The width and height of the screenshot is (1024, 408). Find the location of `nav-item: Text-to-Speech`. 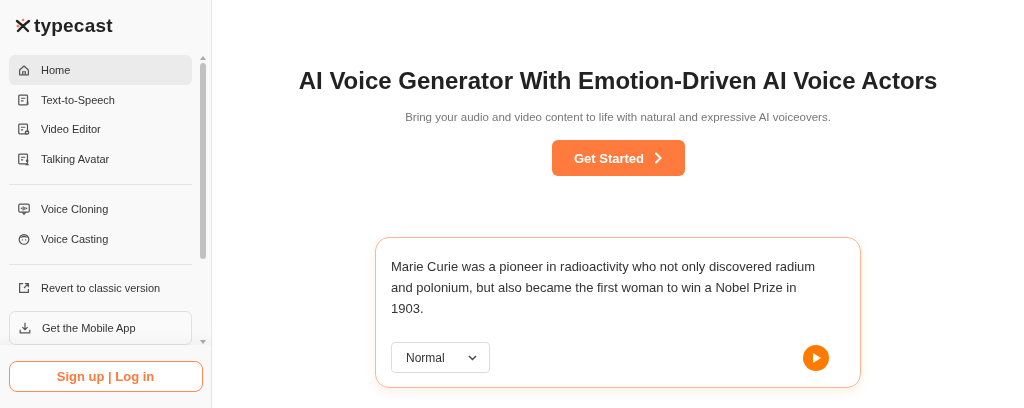

nav-item: Text-to-Speech is located at coordinates (100, 99).